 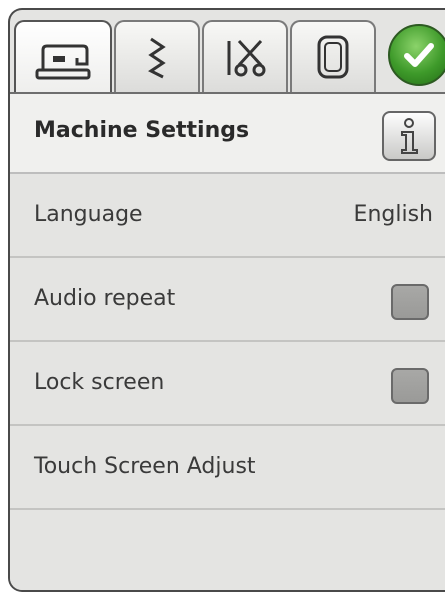 I want to click on tab-machine-settings, so click(x=63, y=61).